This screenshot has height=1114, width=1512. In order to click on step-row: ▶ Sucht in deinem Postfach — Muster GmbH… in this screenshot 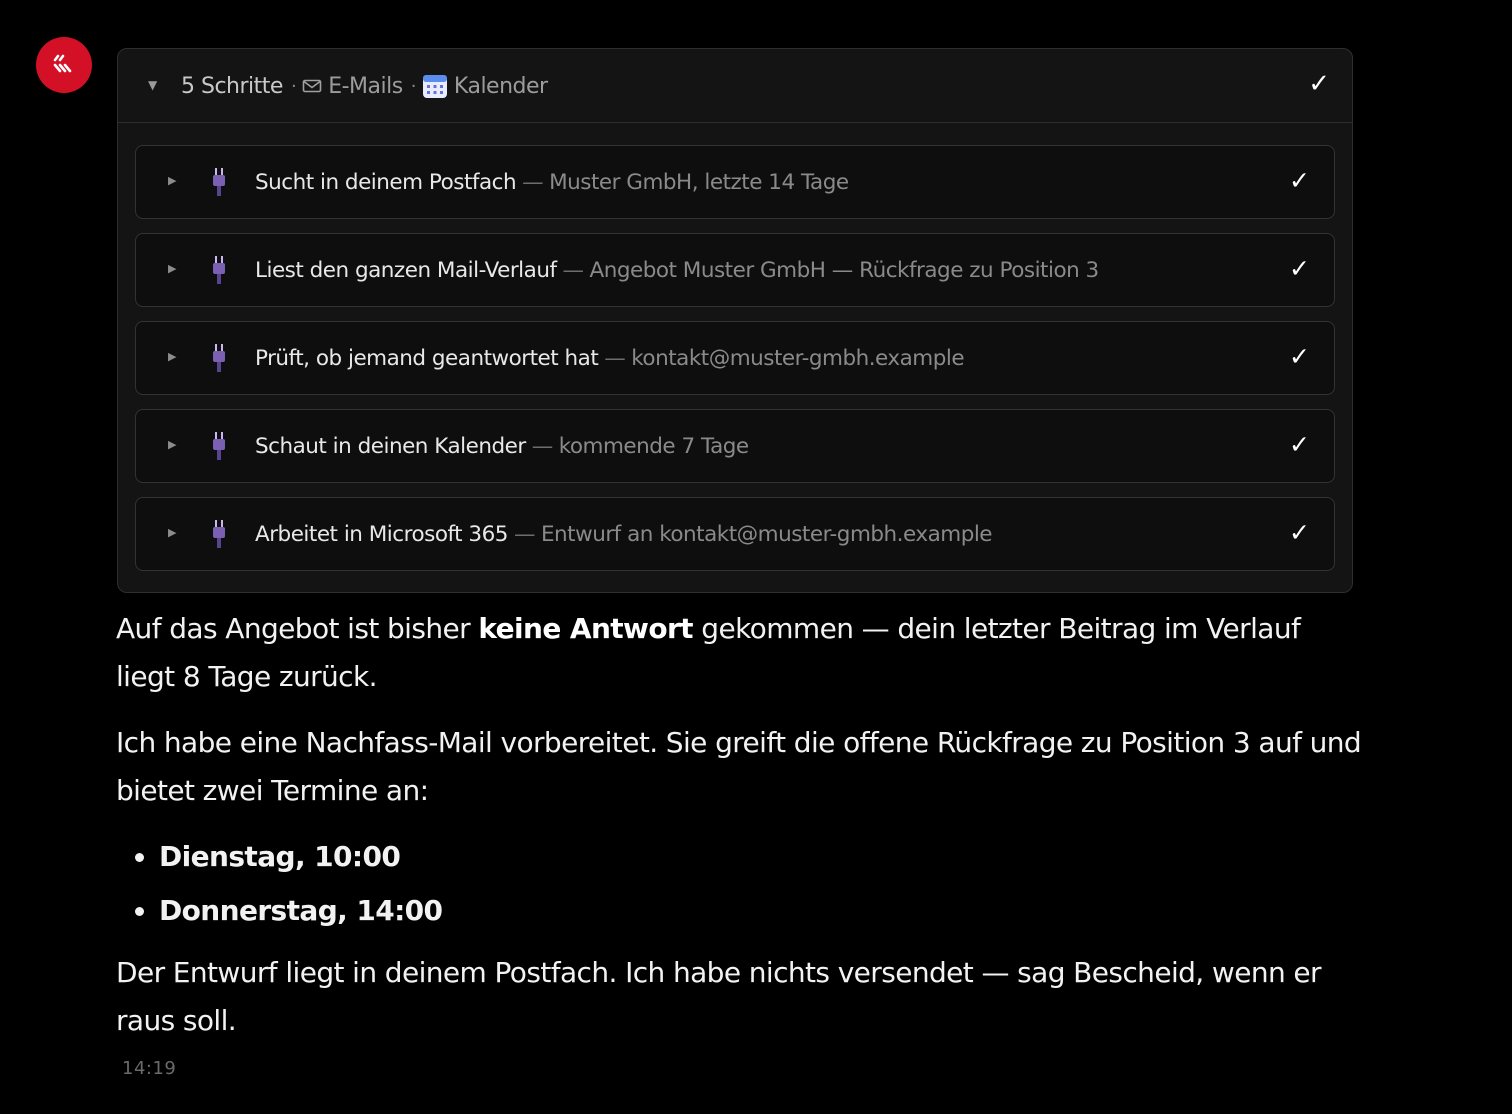, I will do `click(735, 182)`.